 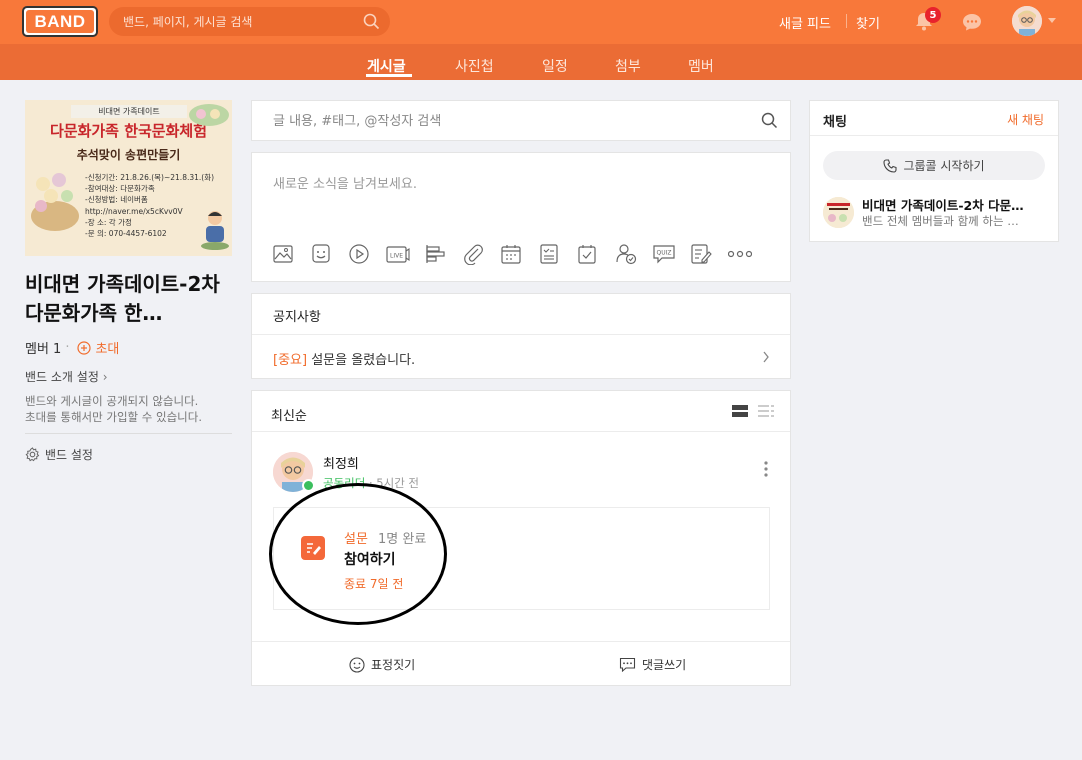 I want to click on quiz-icon: QUIZ, so click(x=671, y=254).